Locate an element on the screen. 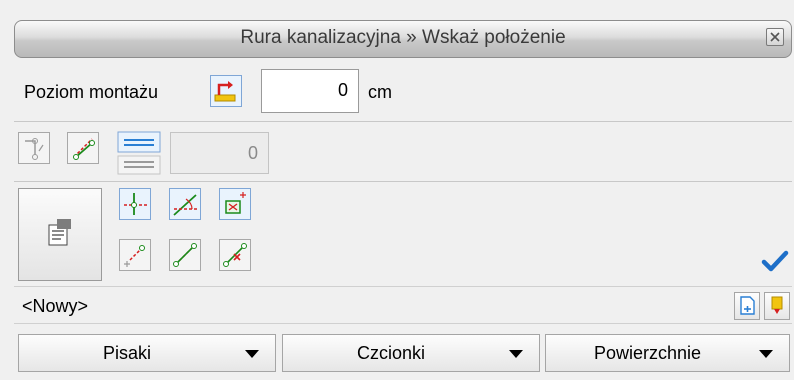  line-segment-icon is located at coordinates (185, 255).